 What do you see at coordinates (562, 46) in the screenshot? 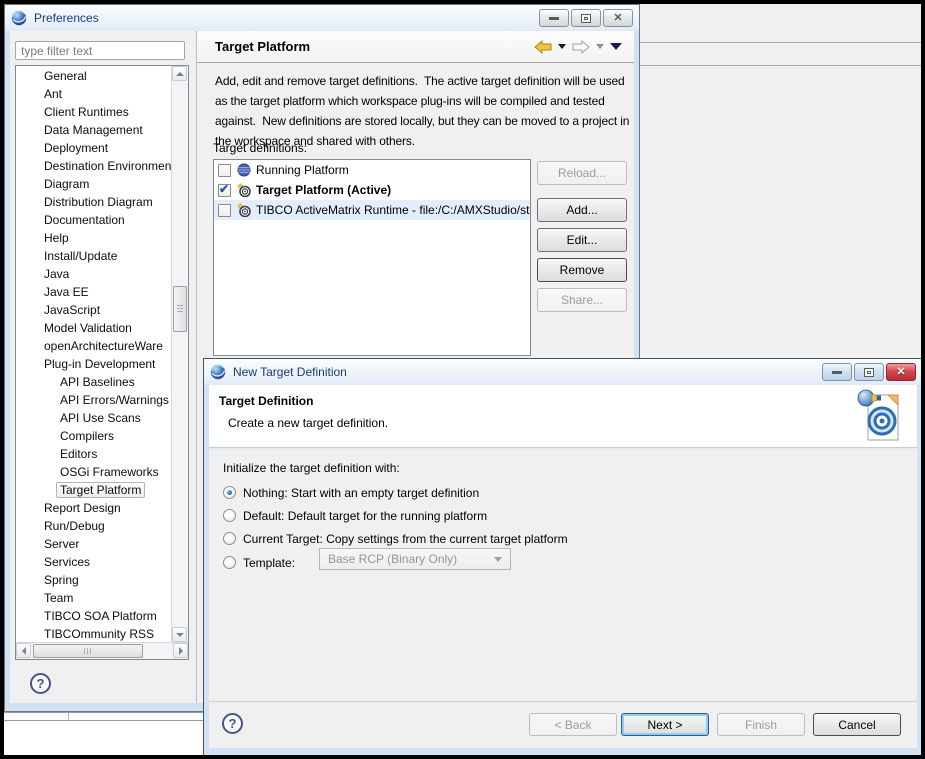
I see `back-history-dropdown-icon` at bounding box center [562, 46].